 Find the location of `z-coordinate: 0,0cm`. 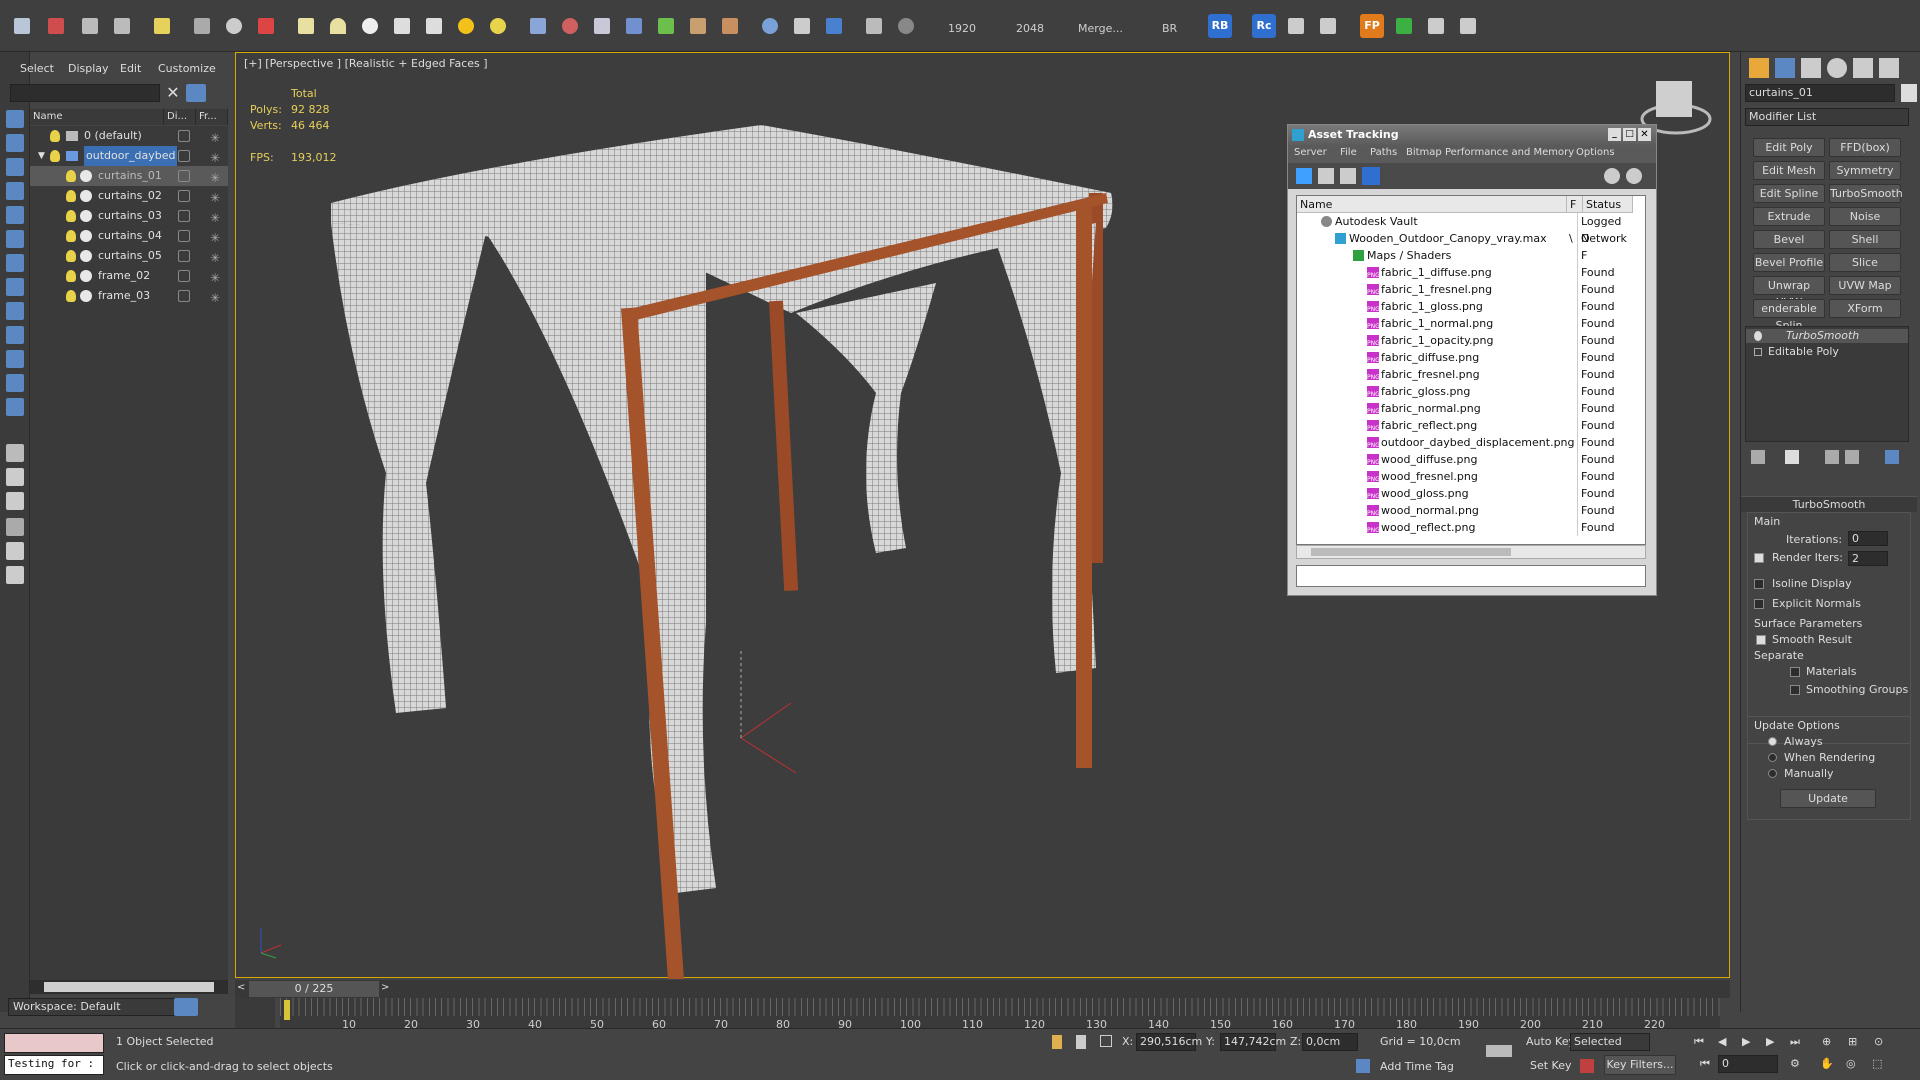

z-coordinate: 0,0cm is located at coordinates (1330, 1042).